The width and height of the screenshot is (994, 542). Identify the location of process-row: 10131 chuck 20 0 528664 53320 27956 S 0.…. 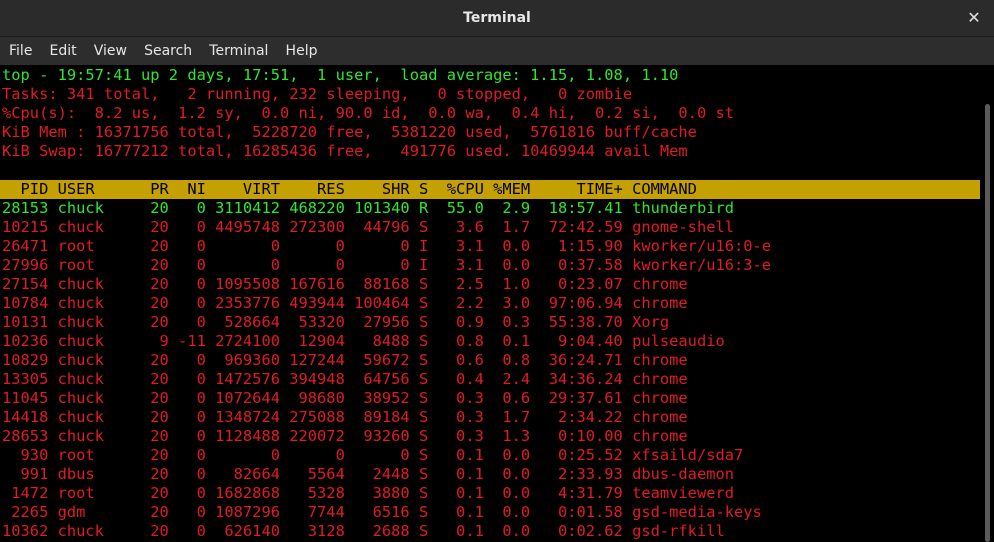
(336, 322).